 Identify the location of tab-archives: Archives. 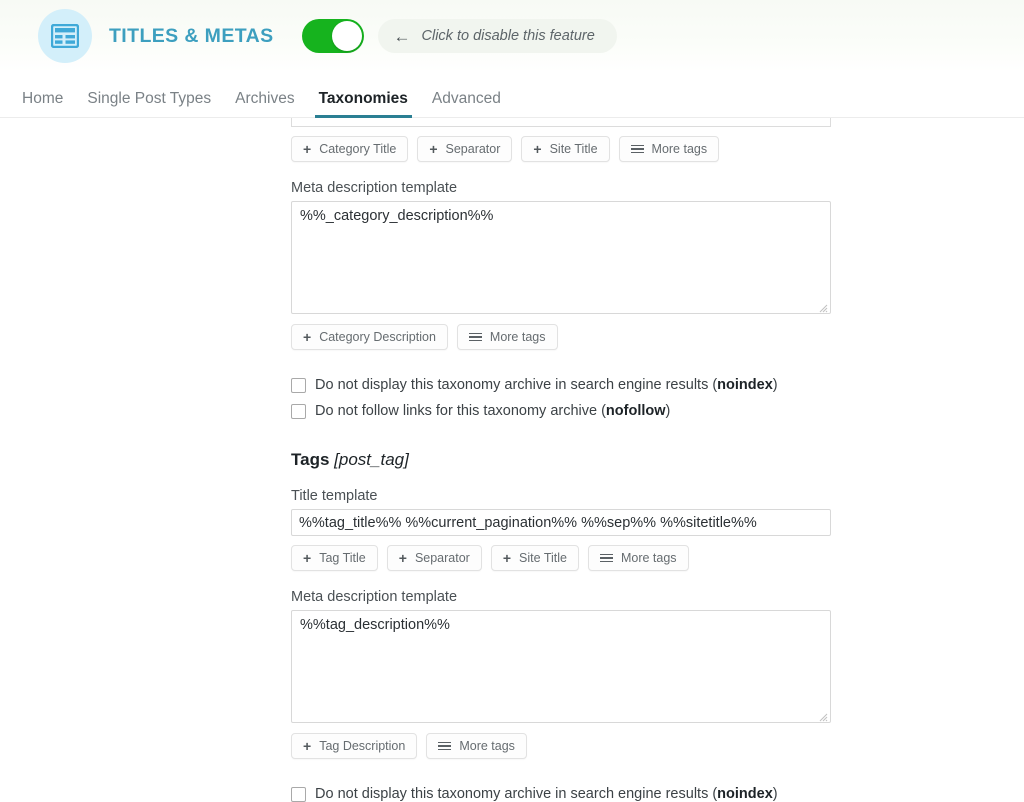
(264, 104).